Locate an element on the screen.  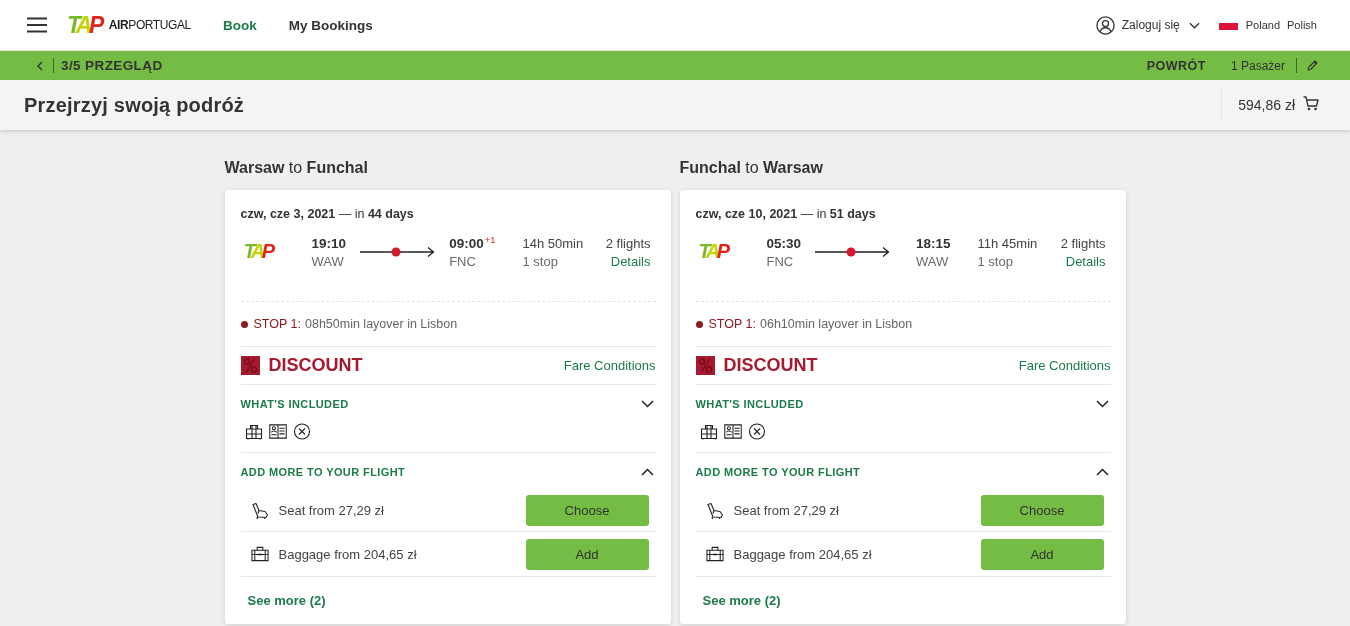
flight-duration: 11h 45min is located at coordinates (1007, 244).